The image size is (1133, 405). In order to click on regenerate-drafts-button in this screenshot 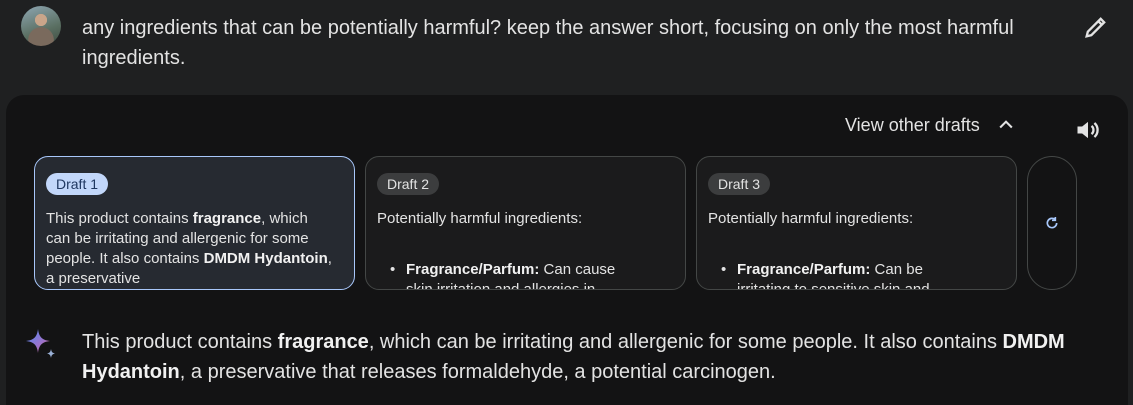, I will do `click(1052, 223)`.